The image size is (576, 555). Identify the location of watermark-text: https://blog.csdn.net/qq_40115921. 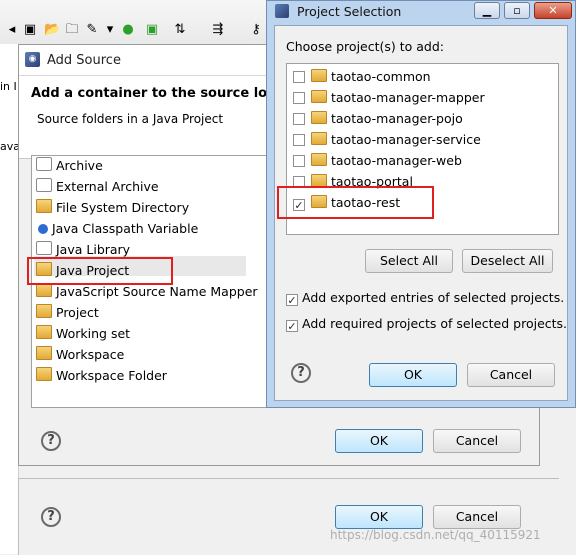
(435, 535).